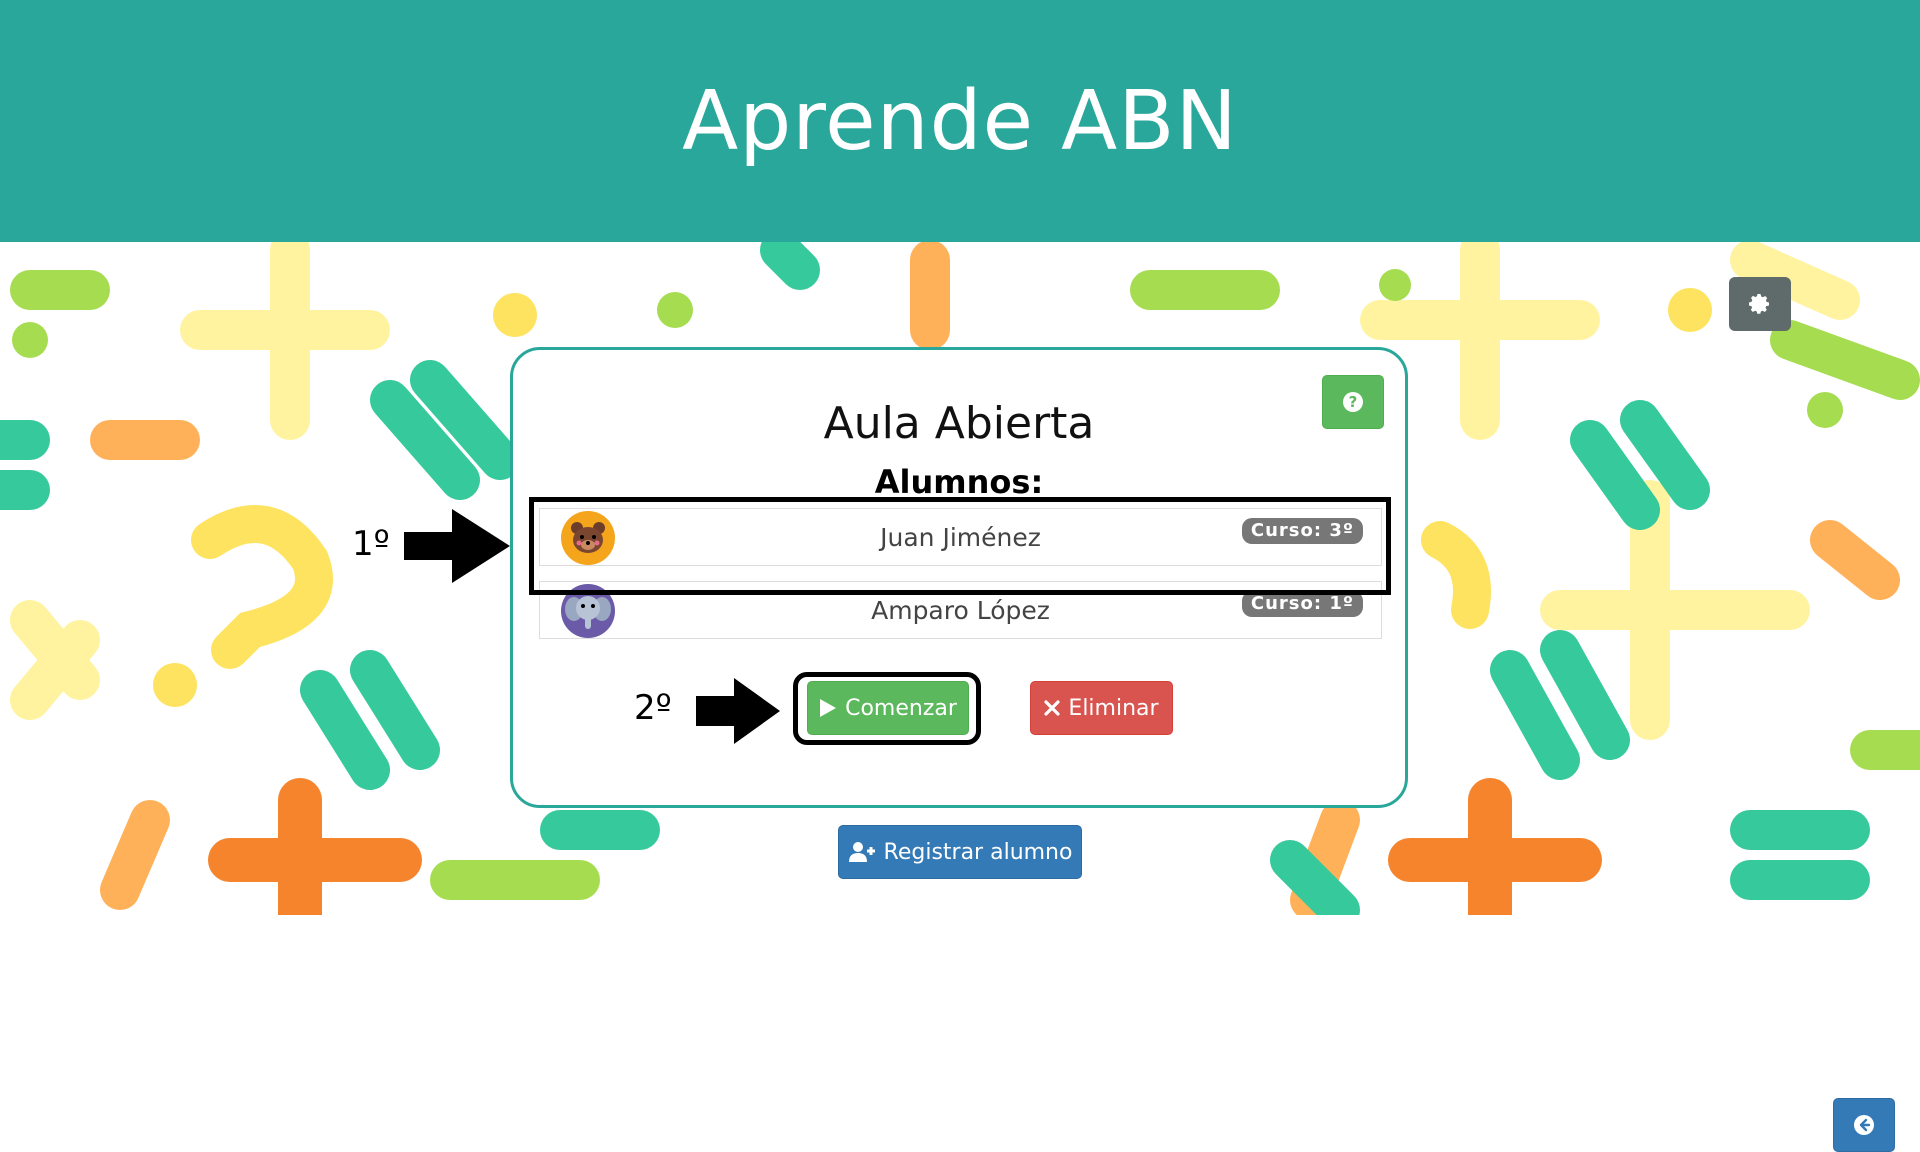  I want to click on delete-button: Eliminar, so click(1101, 708).